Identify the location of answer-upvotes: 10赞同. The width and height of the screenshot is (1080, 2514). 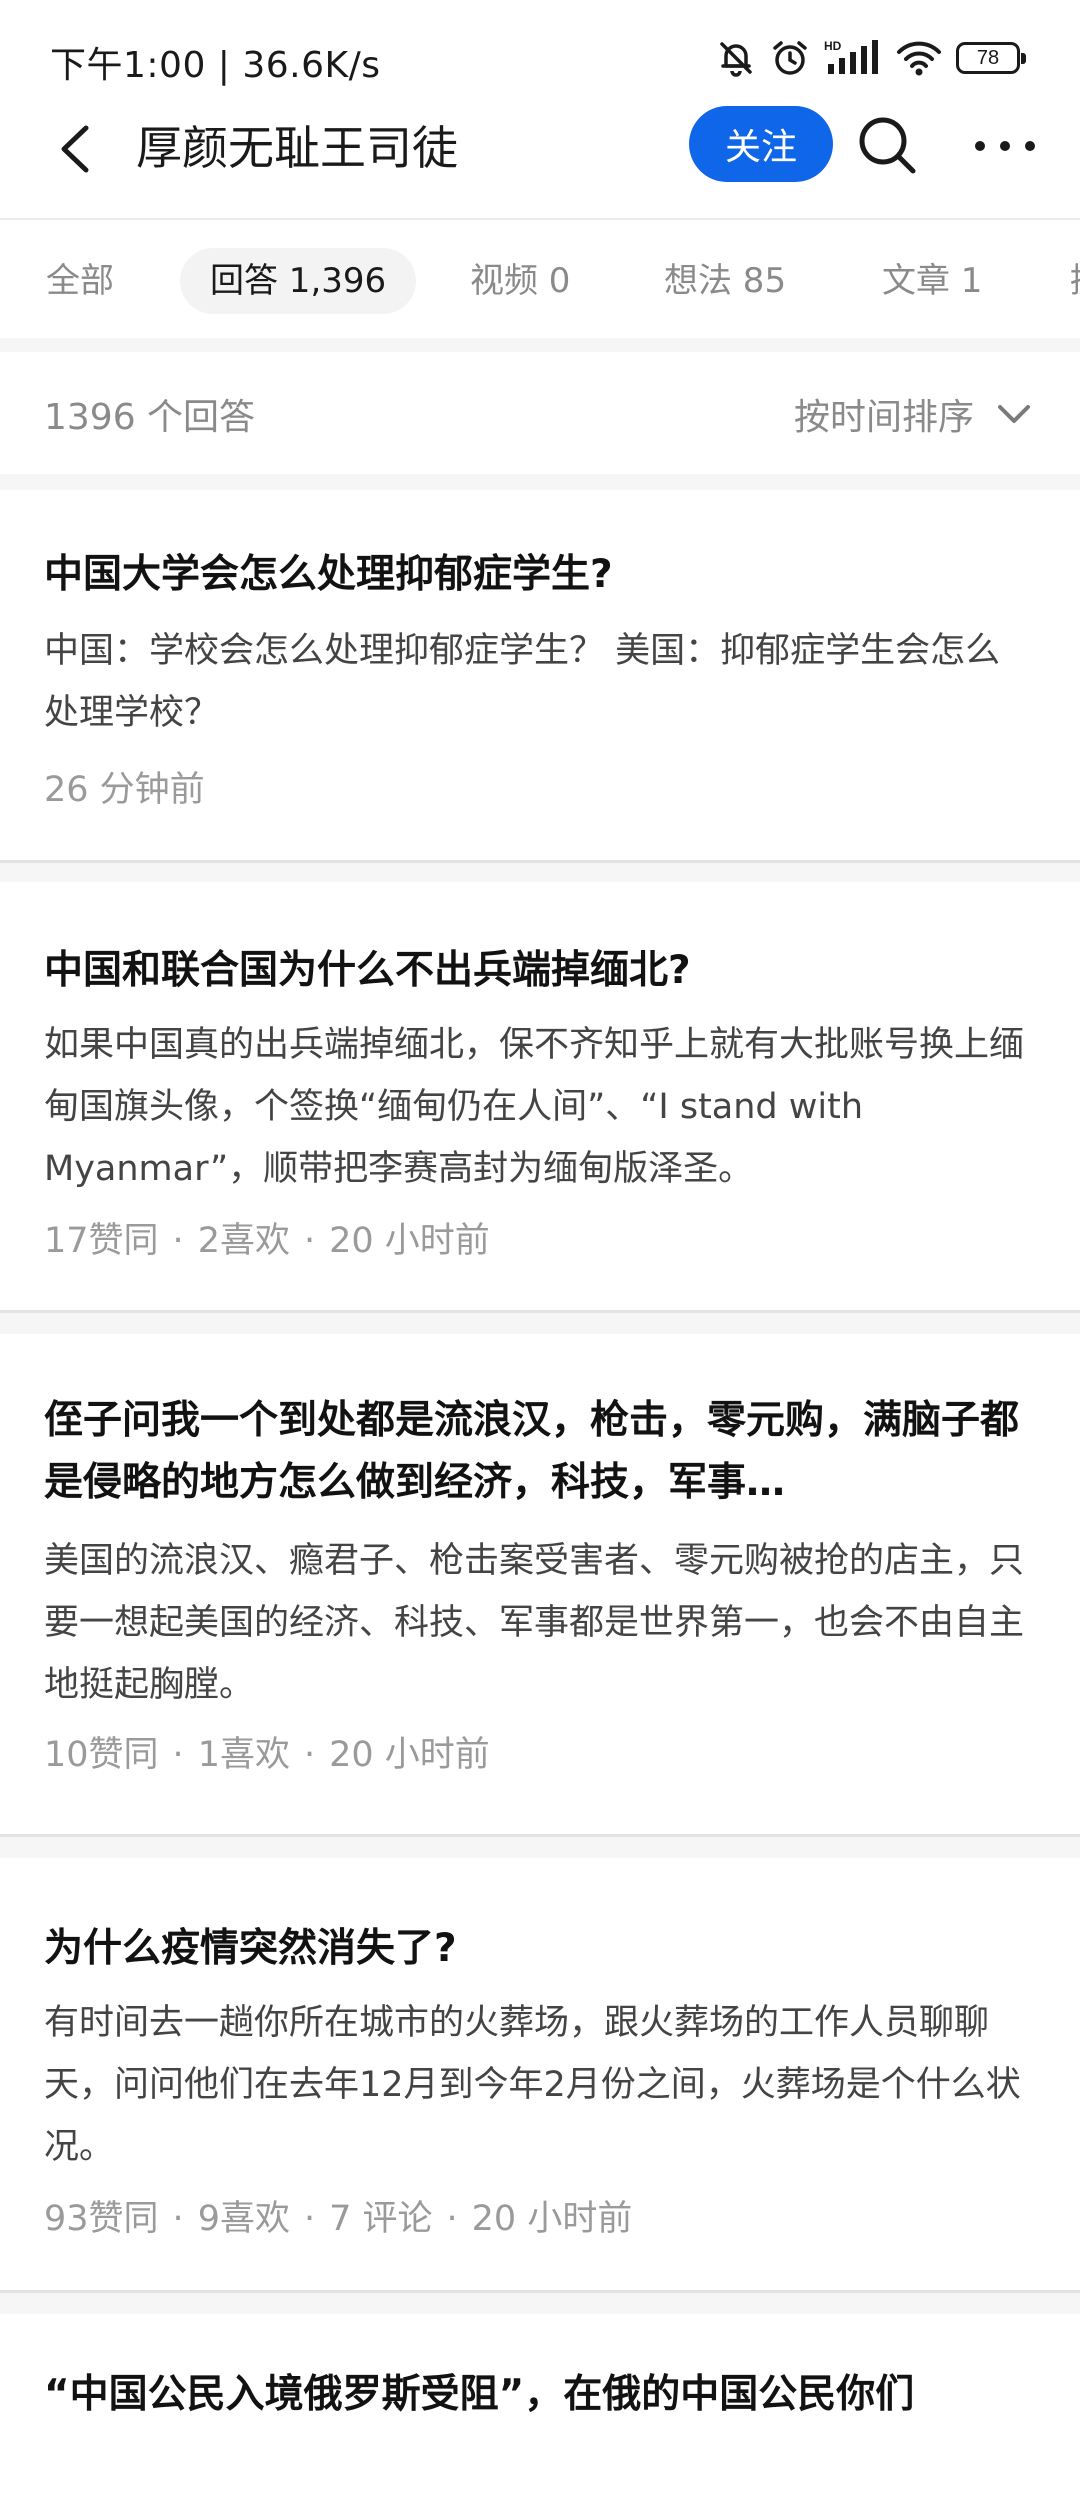
(101, 1755).